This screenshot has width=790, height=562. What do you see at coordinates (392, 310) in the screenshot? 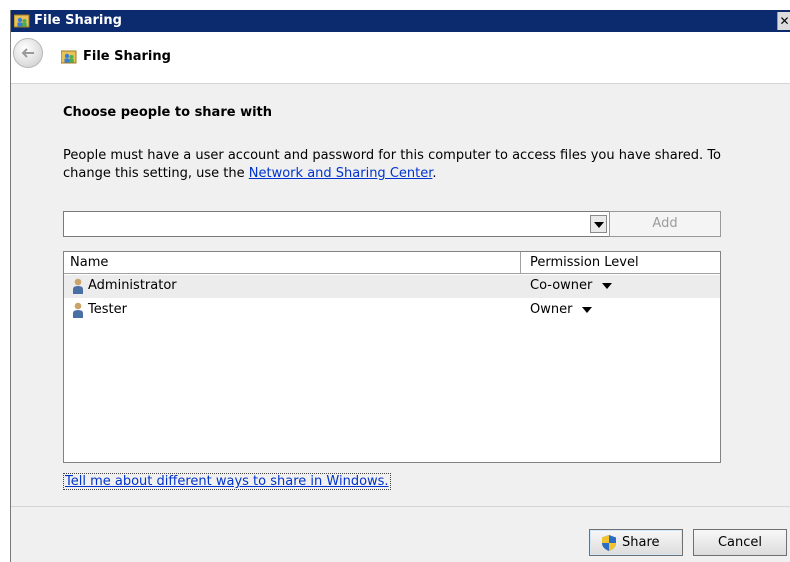
I see `table-row: Tester Owner` at bounding box center [392, 310].